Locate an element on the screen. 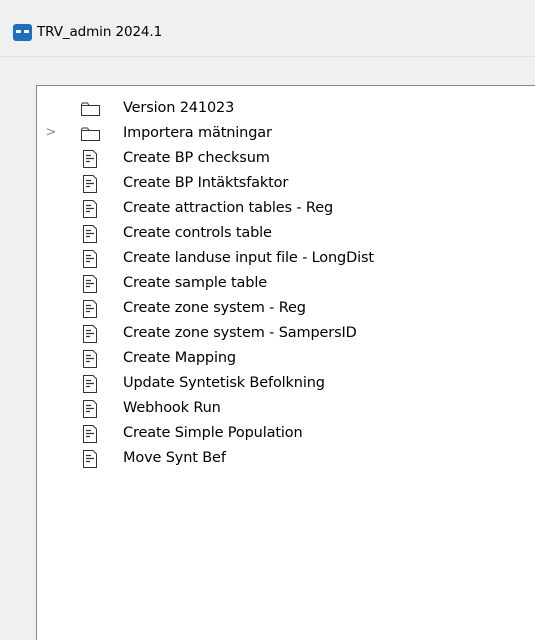 This screenshot has height=640, width=535. tree-item-label: Create zone system - SampersID is located at coordinates (240, 333).